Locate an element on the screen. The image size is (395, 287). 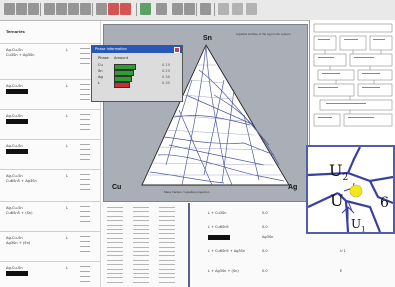
diagram-note: Liquidus surface of the Ag-Cu-Sn system is located at coordinates (263, 34).